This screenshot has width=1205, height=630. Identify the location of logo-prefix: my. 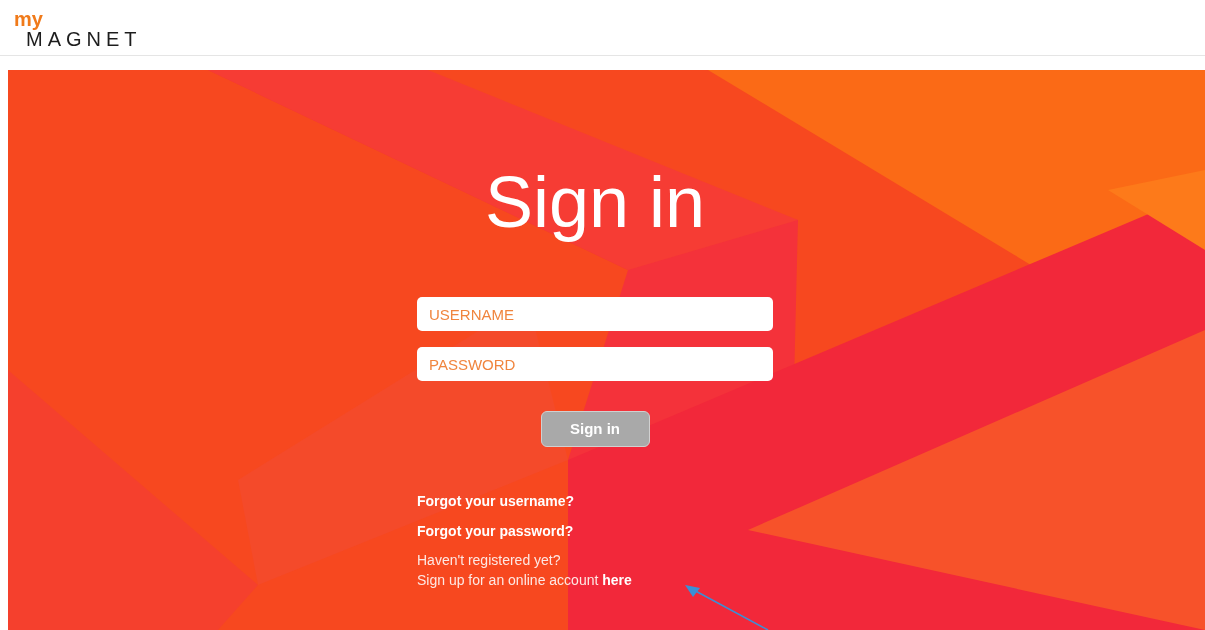
(28, 19).